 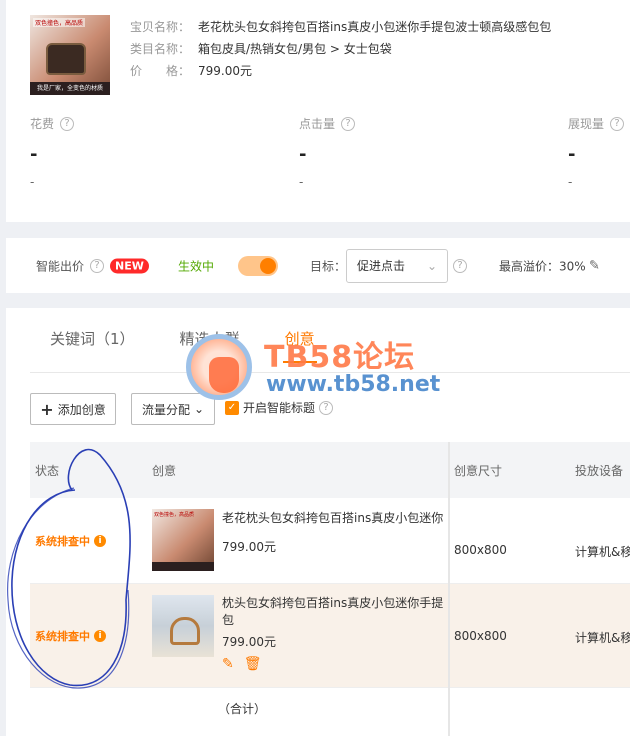 I want to click on total-label: （合计）, so click(x=242, y=709).